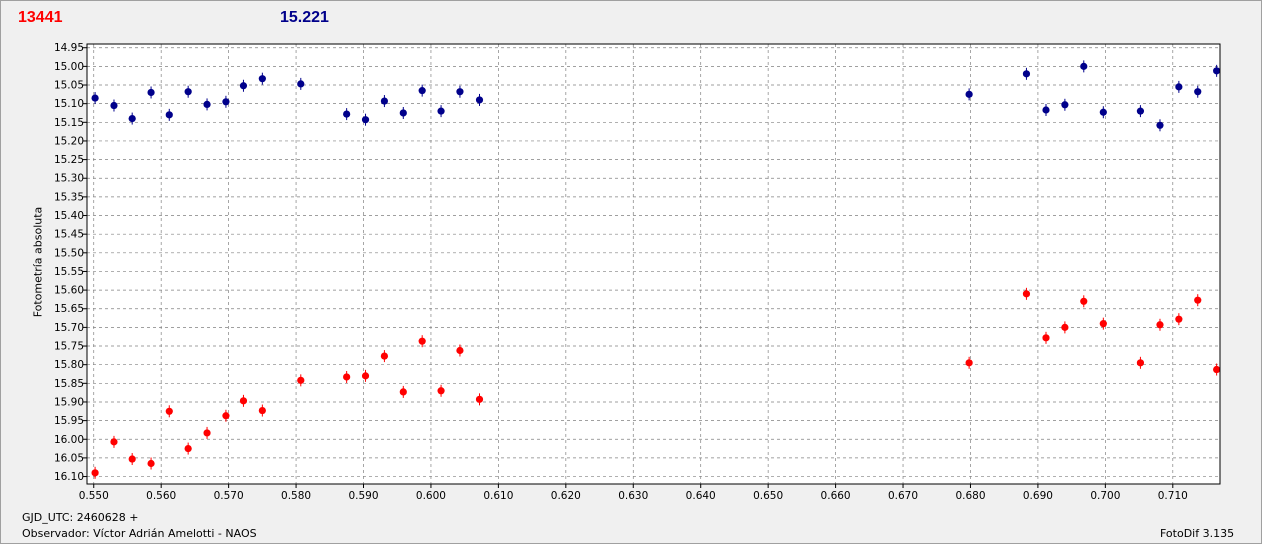 The image size is (1262, 544). I want to click on y-tick-label: 16.00, so click(69, 440).